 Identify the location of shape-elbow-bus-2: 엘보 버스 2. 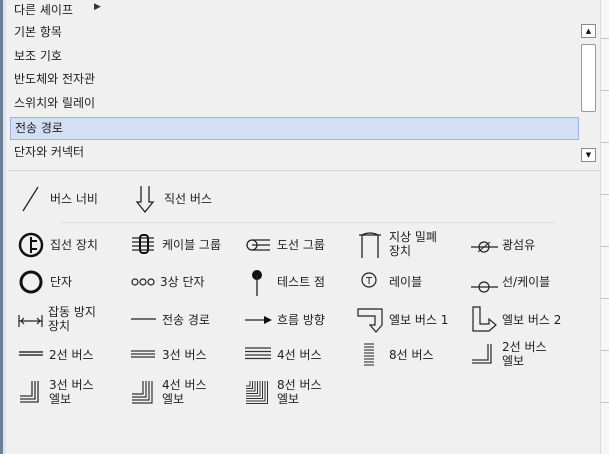
(520, 322).